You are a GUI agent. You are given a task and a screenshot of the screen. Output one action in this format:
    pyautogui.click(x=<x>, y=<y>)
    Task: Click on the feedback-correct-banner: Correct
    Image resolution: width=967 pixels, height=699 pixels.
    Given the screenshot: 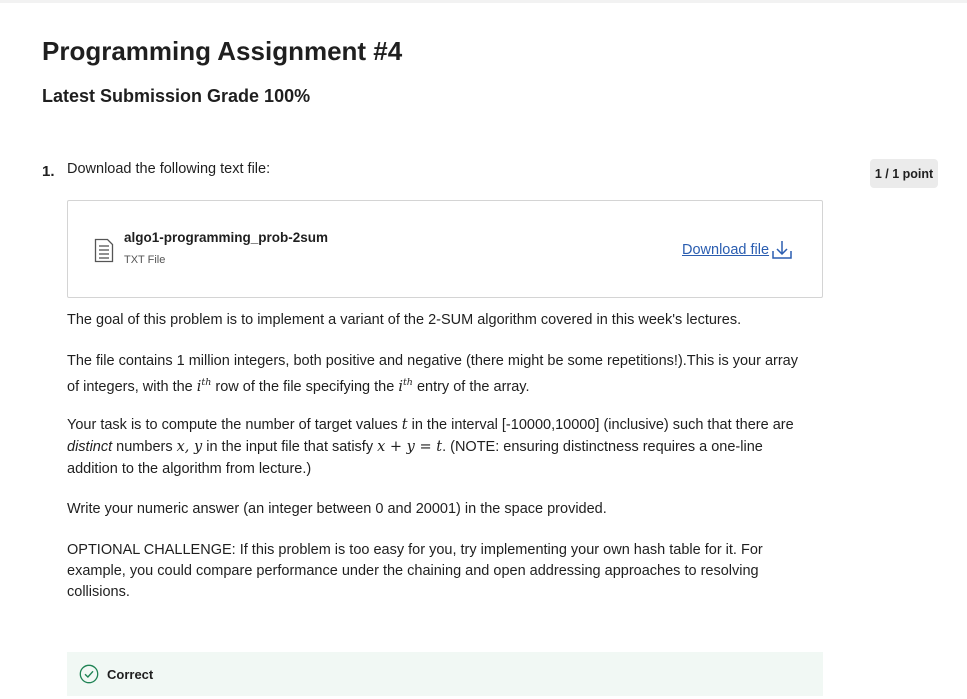 What is the action you would take?
    pyautogui.click(x=445, y=674)
    